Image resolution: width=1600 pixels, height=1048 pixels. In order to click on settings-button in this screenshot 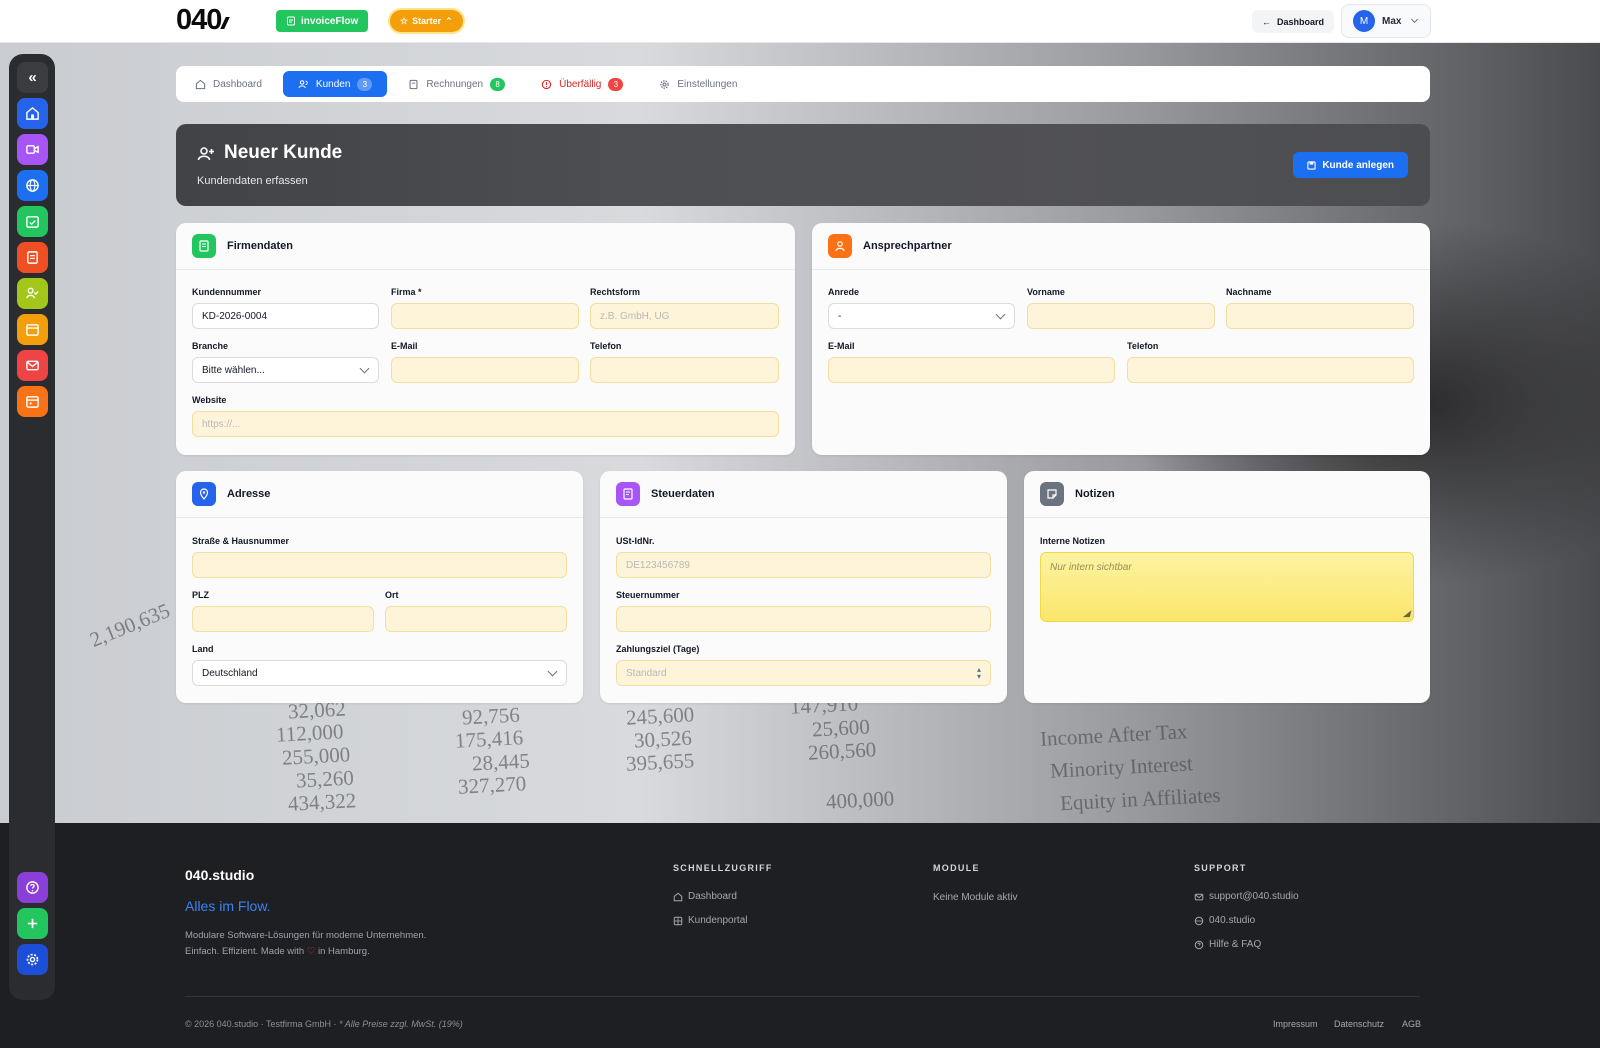, I will do `click(32, 959)`.